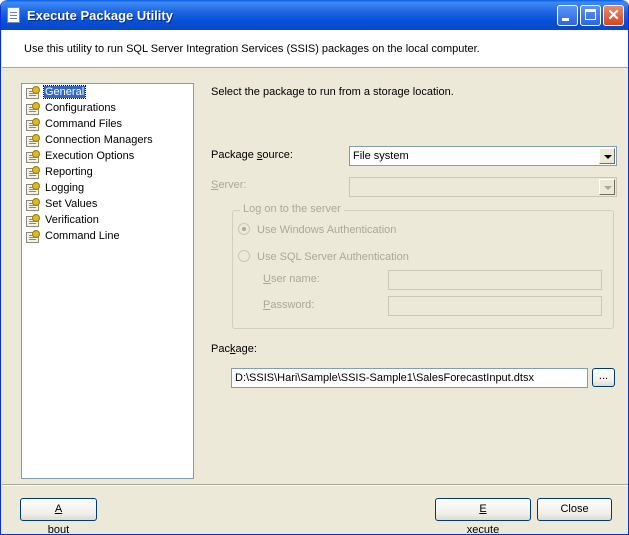  I want to click on maximize-button, so click(590, 15).